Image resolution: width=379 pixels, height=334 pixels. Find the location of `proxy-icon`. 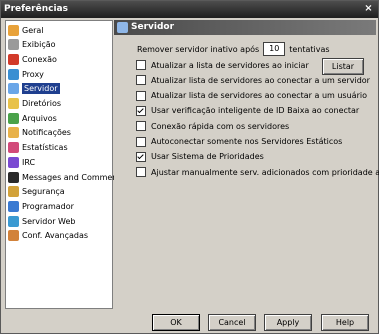

proxy-icon is located at coordinates (13, 74).